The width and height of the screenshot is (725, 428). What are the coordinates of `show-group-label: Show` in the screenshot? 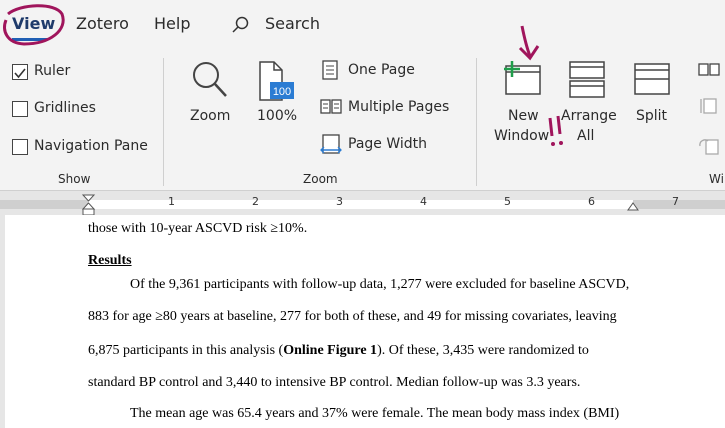 It's located at (74, 179).